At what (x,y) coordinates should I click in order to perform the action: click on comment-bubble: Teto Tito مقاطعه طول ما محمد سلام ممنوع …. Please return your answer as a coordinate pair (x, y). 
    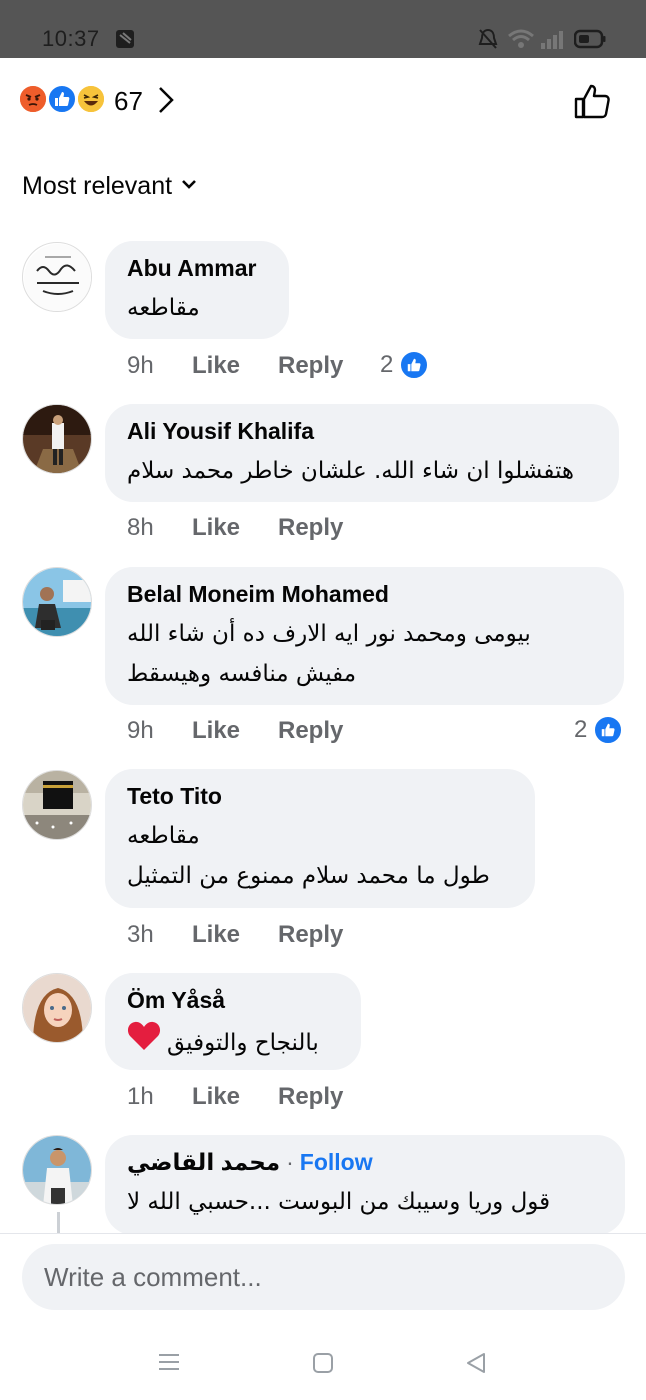
    Looking at the image, I should click on (320, 838).